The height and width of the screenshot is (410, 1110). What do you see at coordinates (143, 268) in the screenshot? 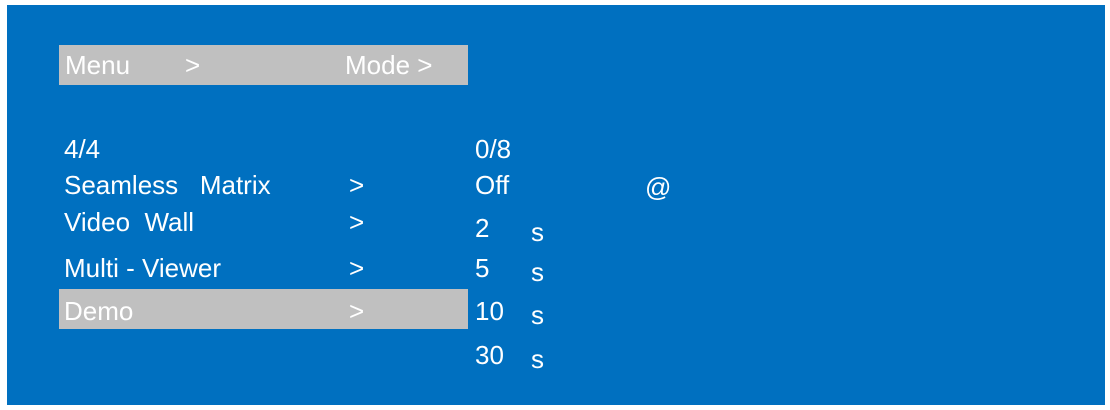
I see `menu-item-label: Multi - Viewer` at bounding box center [143, 268].